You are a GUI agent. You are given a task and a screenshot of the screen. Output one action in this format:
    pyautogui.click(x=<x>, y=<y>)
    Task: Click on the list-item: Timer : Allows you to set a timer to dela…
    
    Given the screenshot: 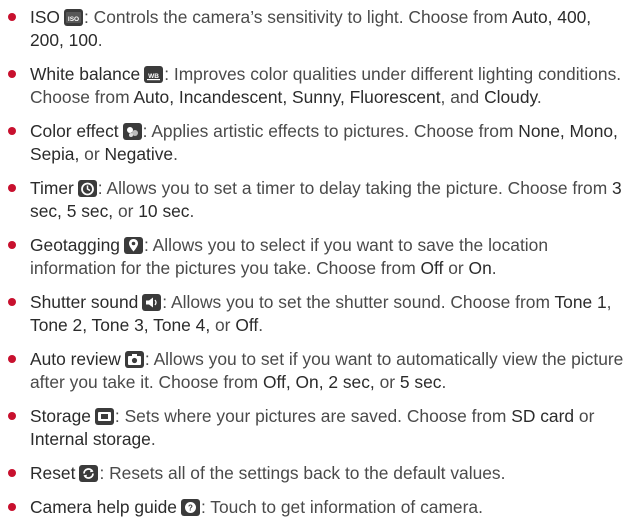 What is the action you would take?
    pyautogui.click(x=315, y=200)
    